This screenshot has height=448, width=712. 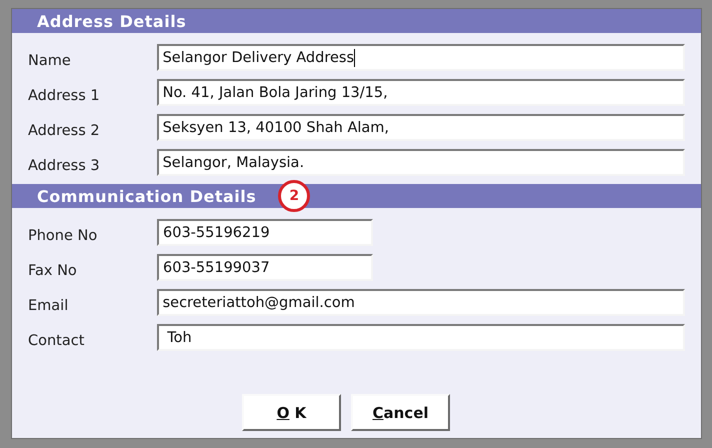 I want to click on field-label: Contact, so click(x=57, y=340).